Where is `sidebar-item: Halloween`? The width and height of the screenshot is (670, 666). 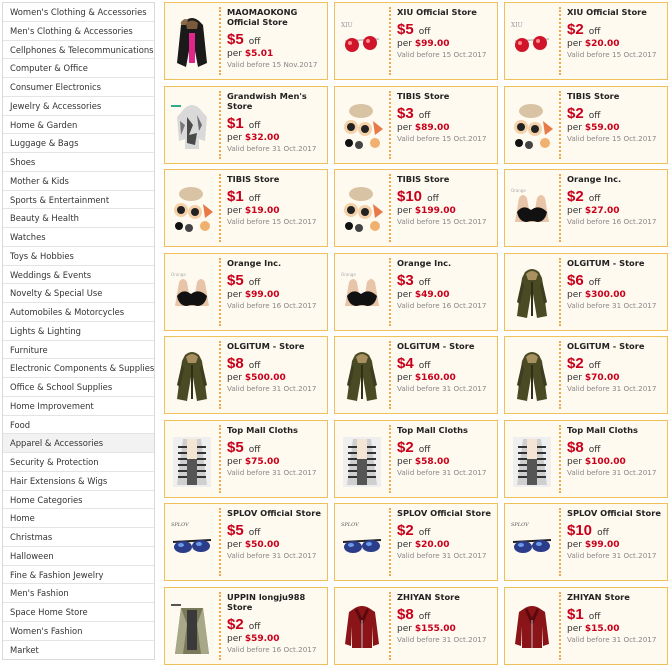 sidebar-item: Halloween is located at coordinates (78, 556).